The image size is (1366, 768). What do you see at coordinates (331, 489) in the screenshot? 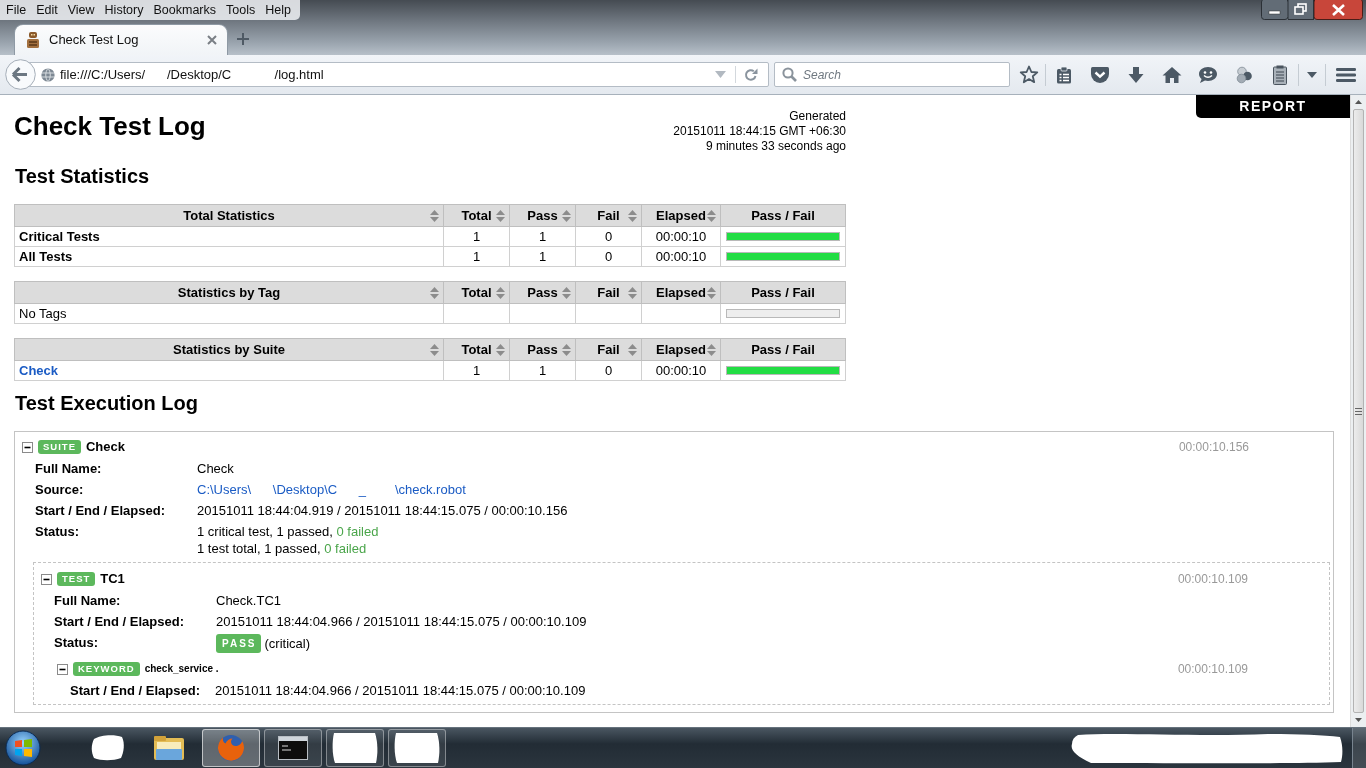
I see `source-link: C:\Users\ \Desktop\C _ \check.robot` at bounding box center [331, 489].